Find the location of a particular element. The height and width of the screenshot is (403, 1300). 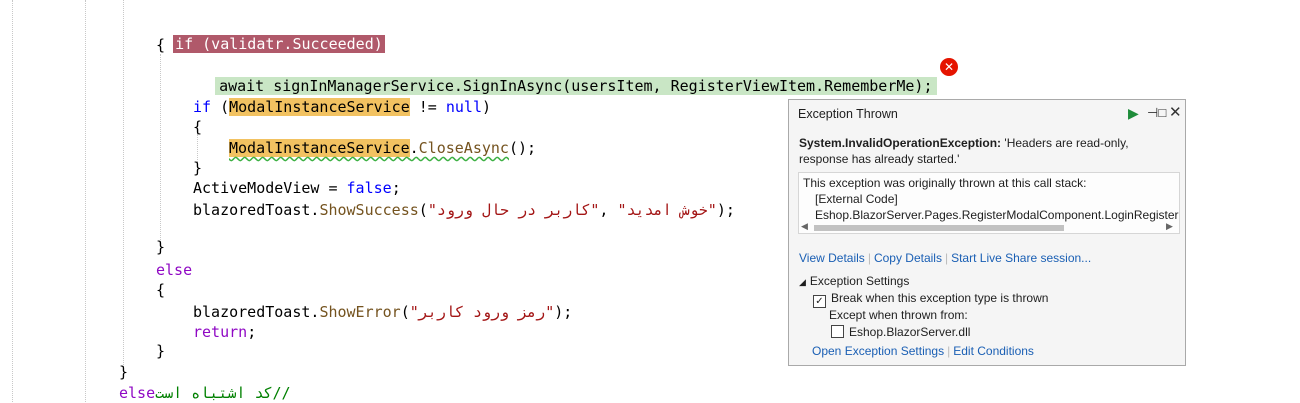

string-literal: "خوش امدید" is located at coordinates (667, 210).